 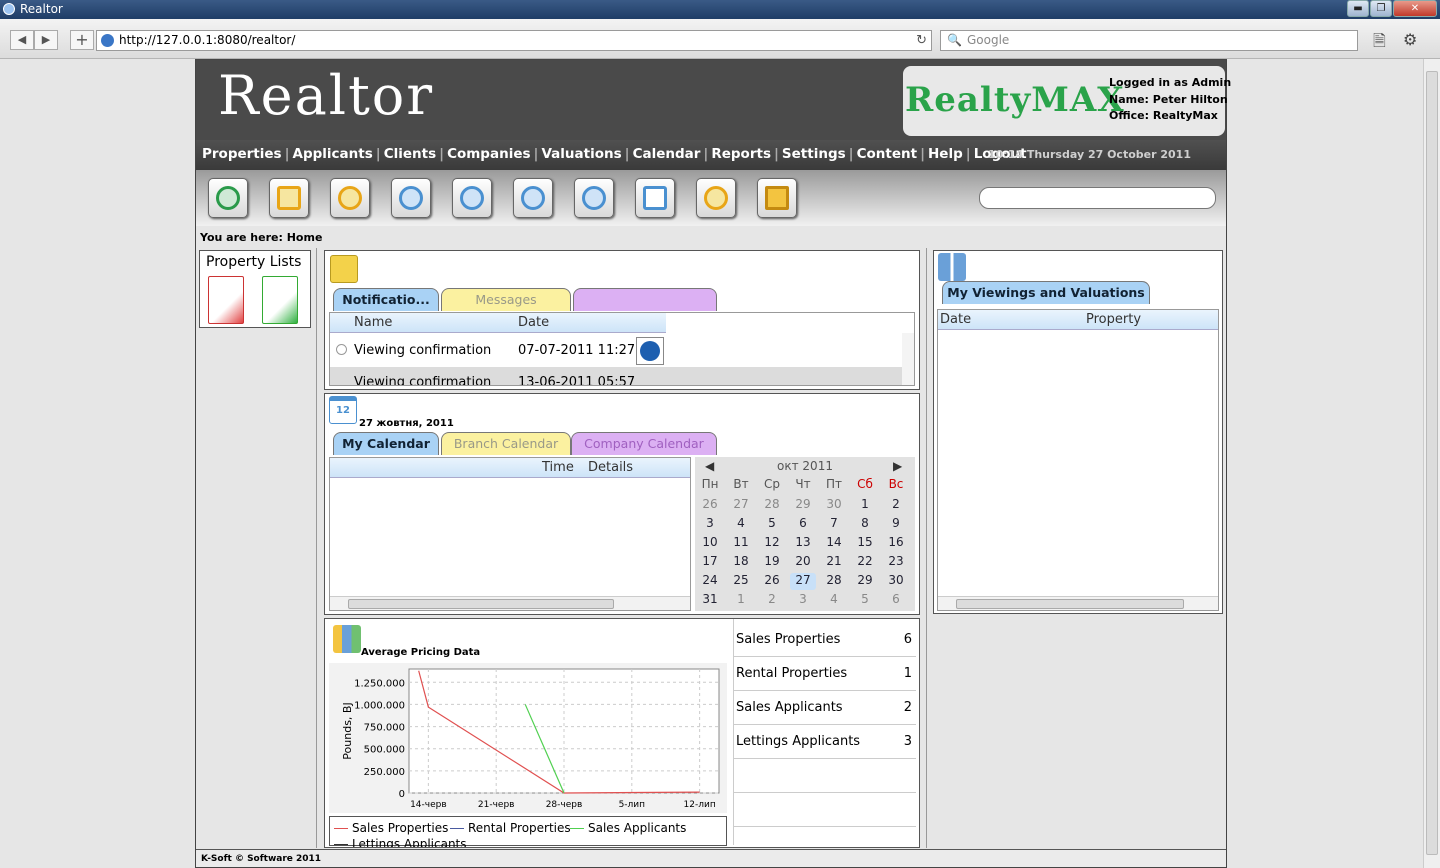 I want to click on tab-my-calendar: My Calendar, so click(x=386, y=443).